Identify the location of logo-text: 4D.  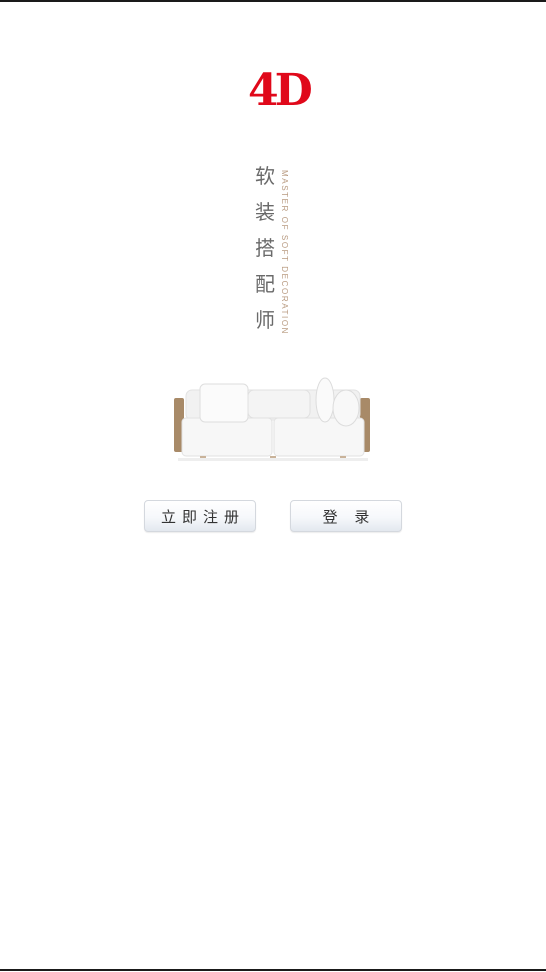
(280, 90).